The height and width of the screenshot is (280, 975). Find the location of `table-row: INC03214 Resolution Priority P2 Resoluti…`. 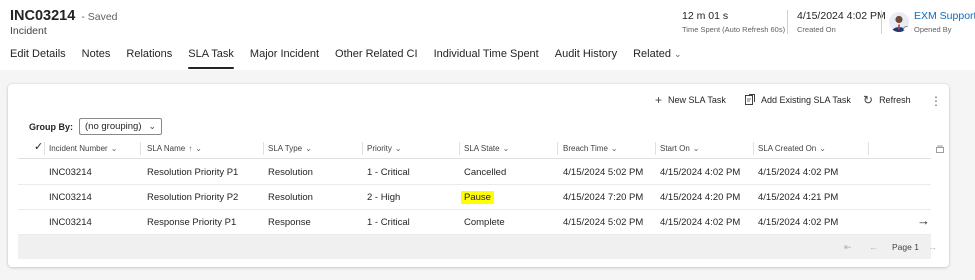

table-row: INC03214 Resolution Priority P2 Resoluti… is located at coordinates (474, 197).